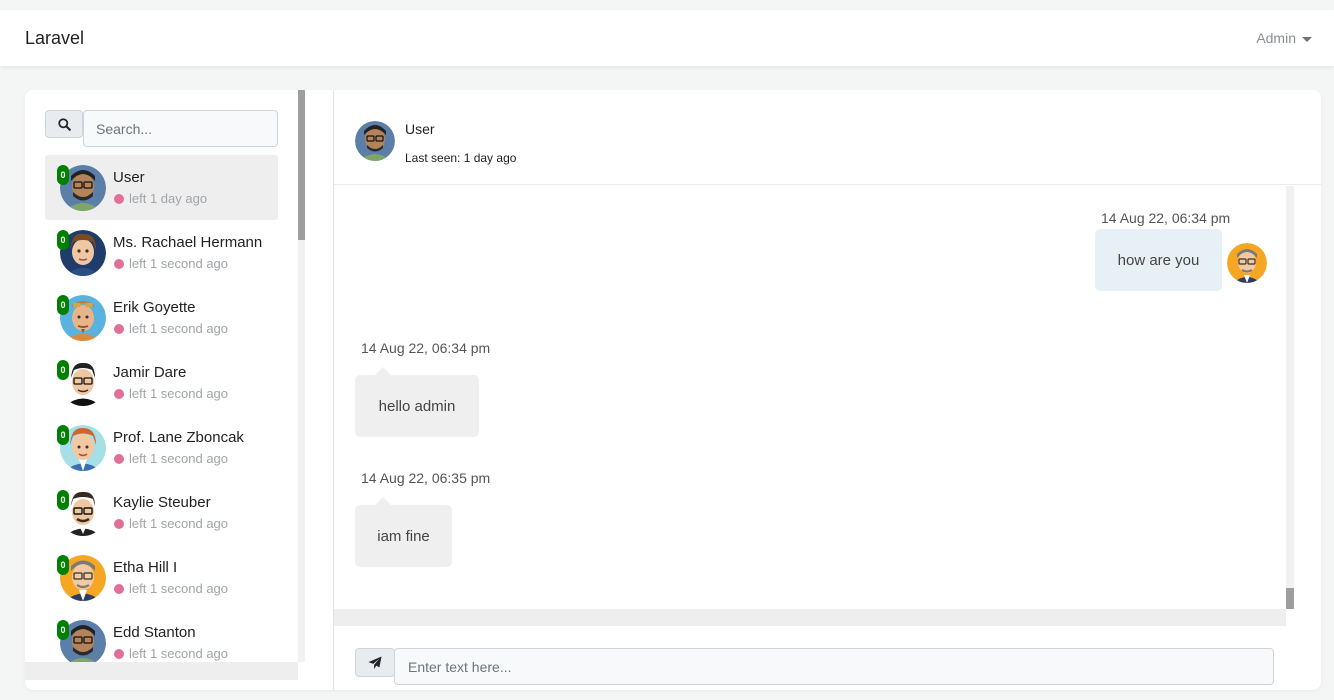 Image resolution: width=1334 pixels, height=700 pixels. Describe the element at coordinates (417, 406) in the screenshot. I see `message-text: hello admin` at that location.